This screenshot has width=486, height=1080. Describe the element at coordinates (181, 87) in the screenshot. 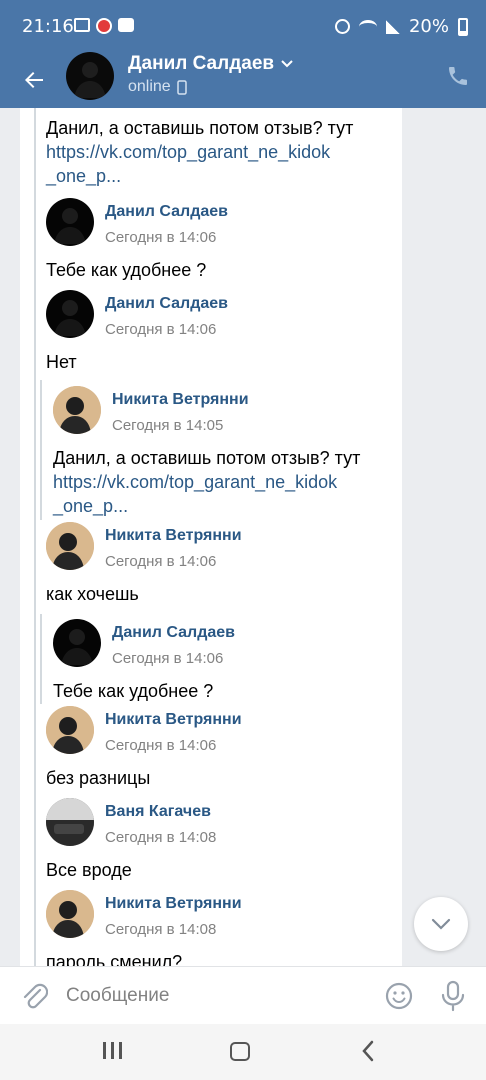

I see `mobile-phone-icon` at that location.